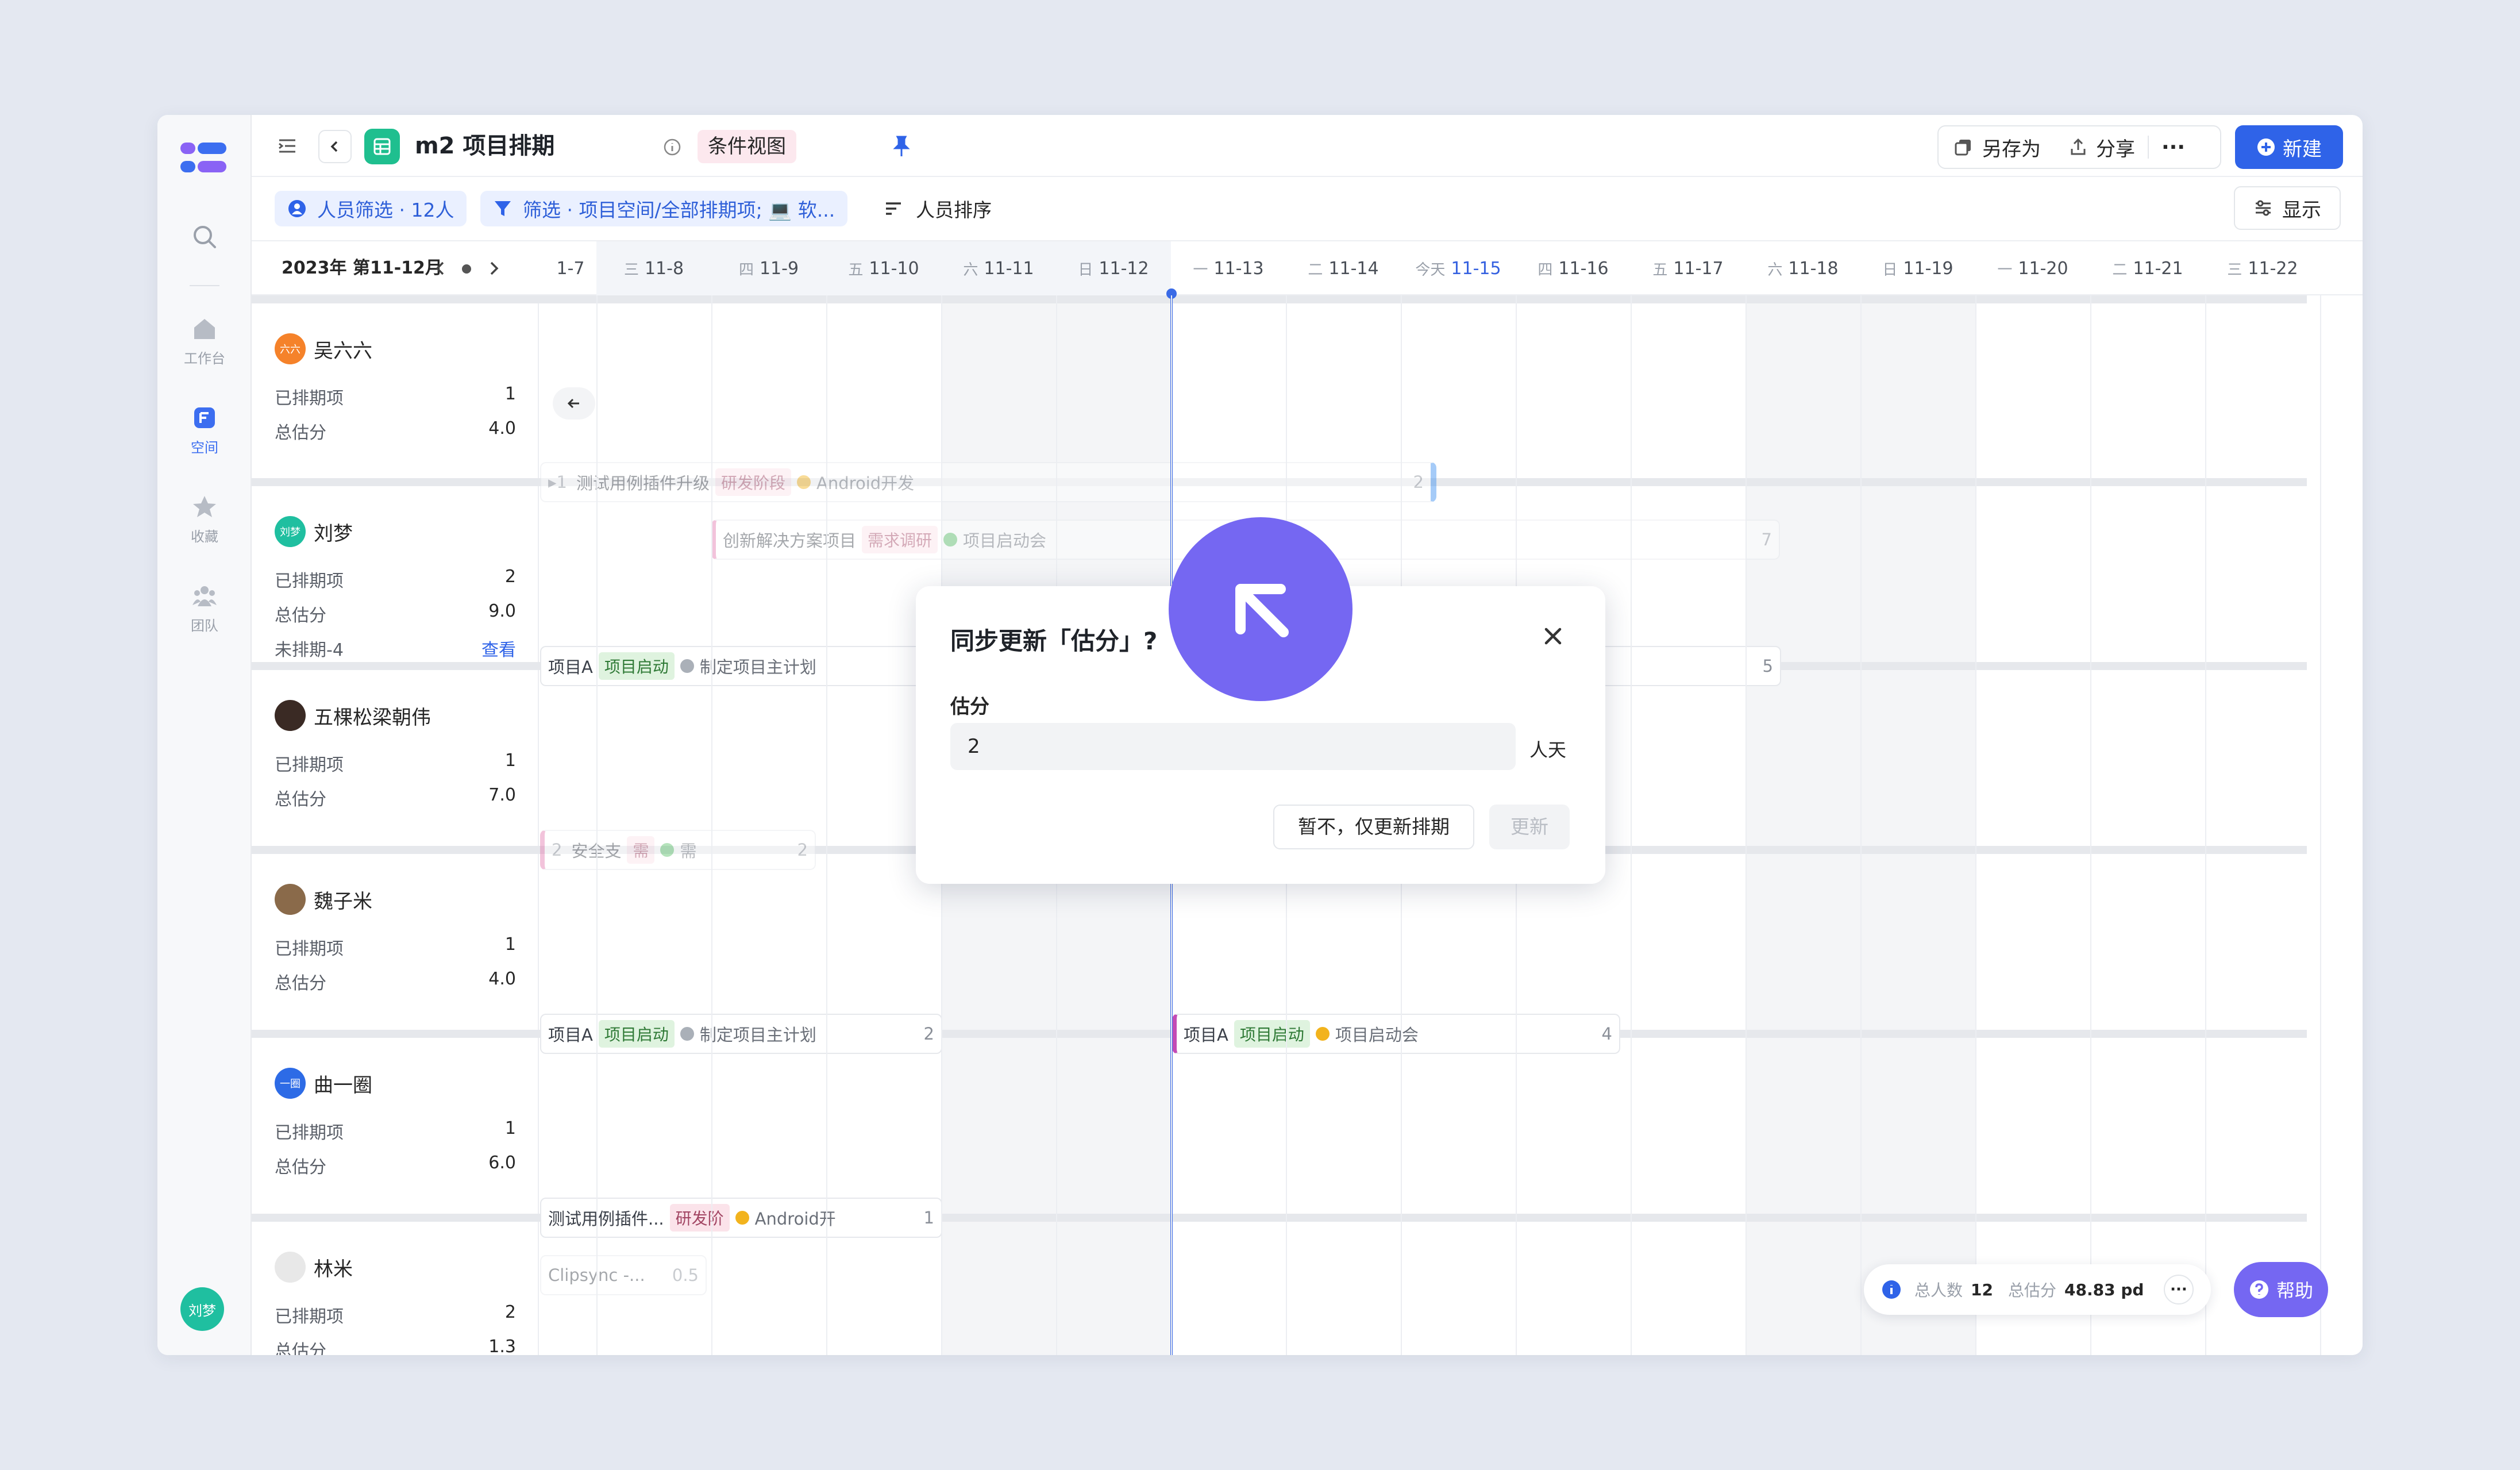 Image resolution: width=2520 pixels, height=1470 pixels. I want to click on today-dot-button, so click(466, 269).